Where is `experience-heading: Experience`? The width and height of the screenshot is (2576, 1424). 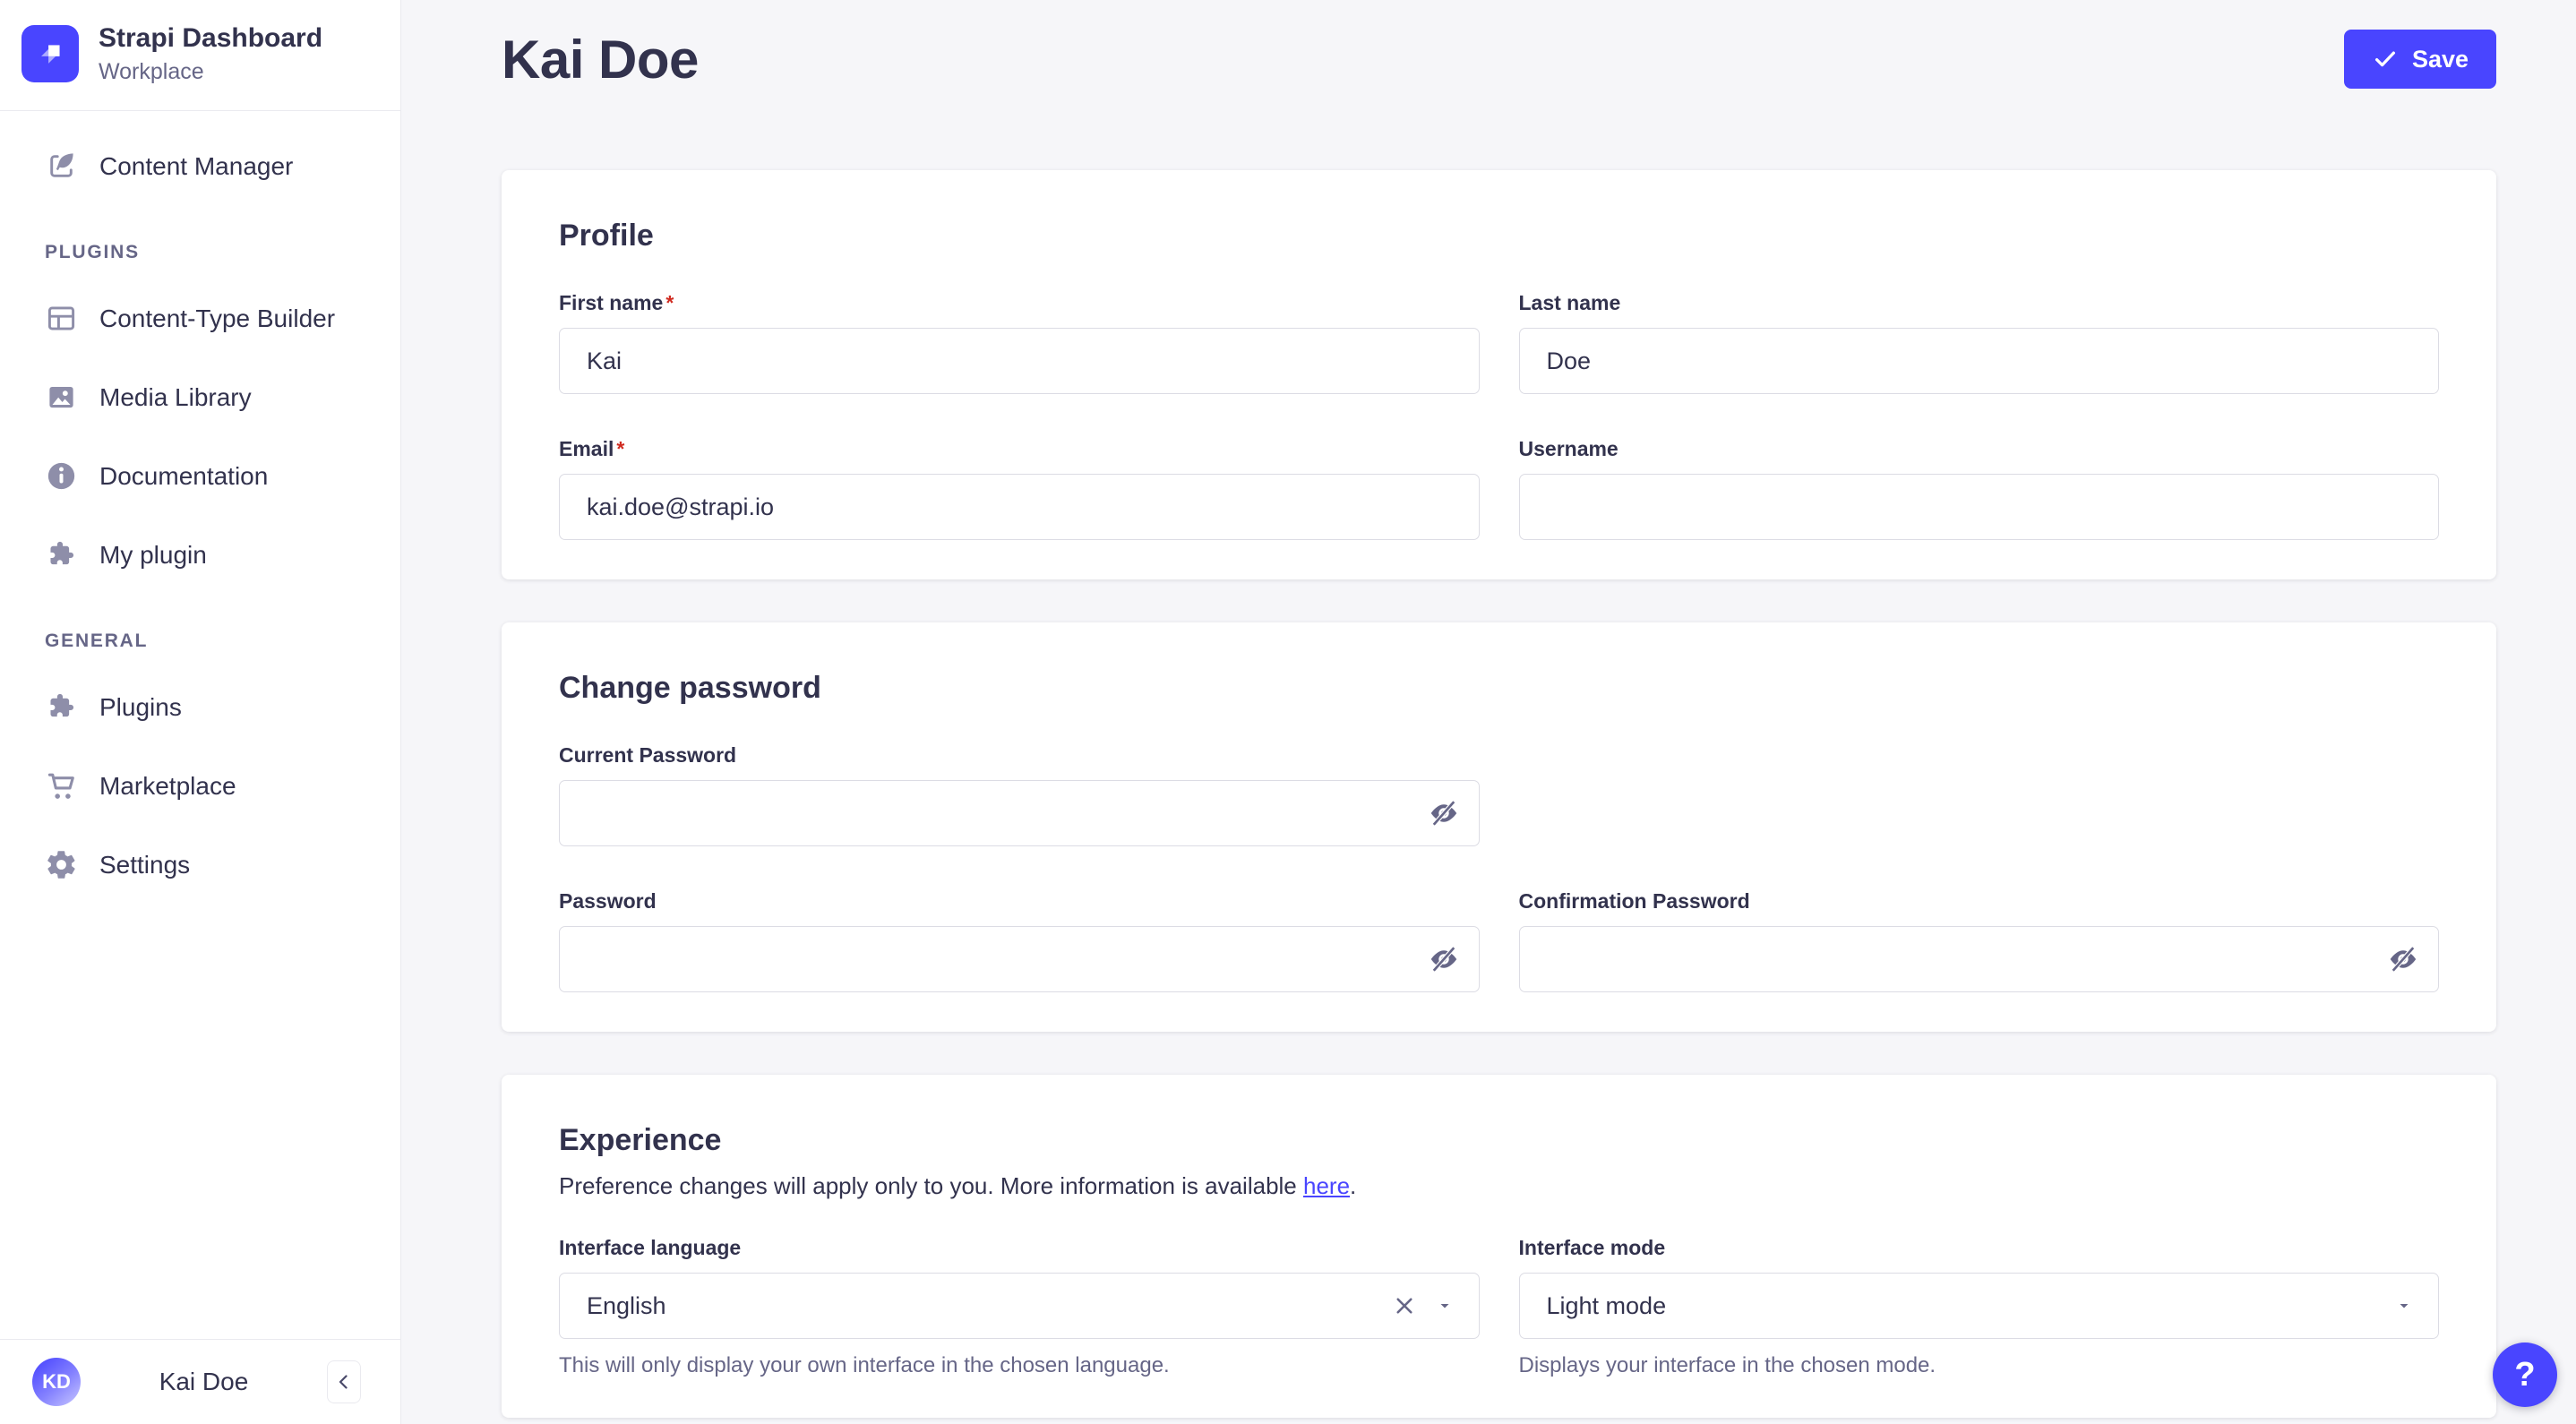 experience-heading: Experience is located at coordinates (640, 1140).